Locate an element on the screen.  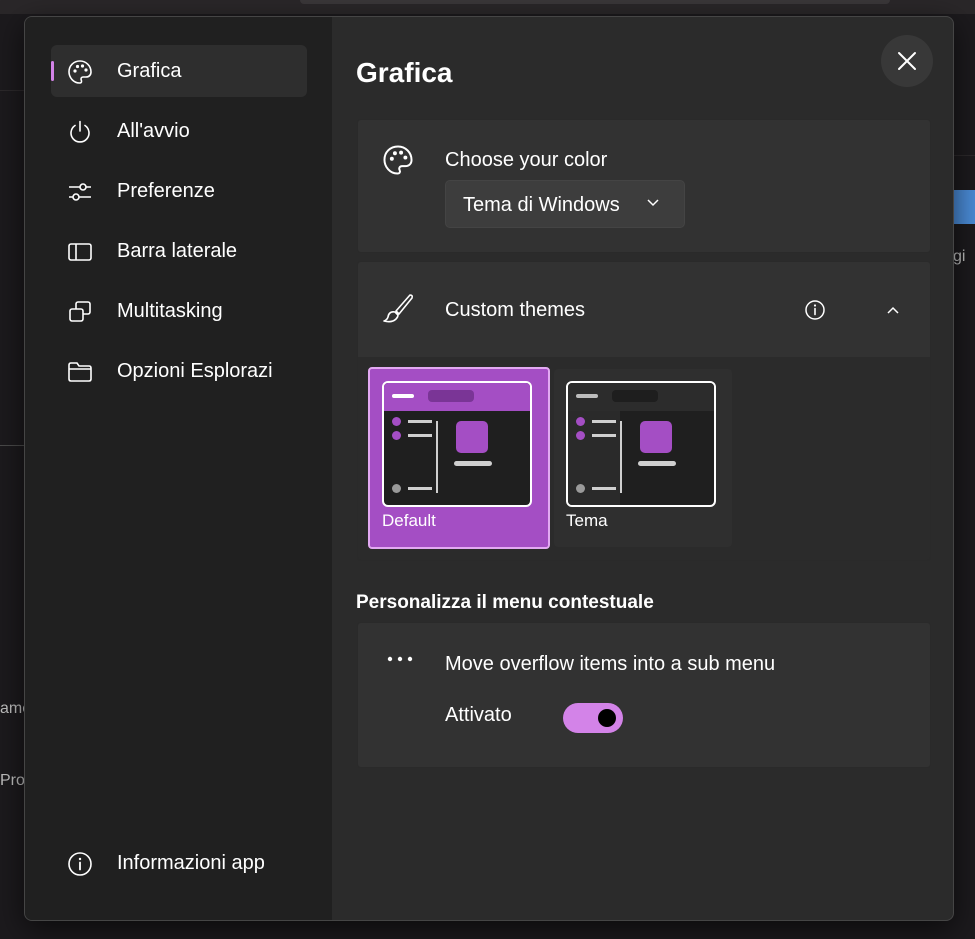
nav-item-label: Opzioni Esplorazi is located at coordinates (195, 371).